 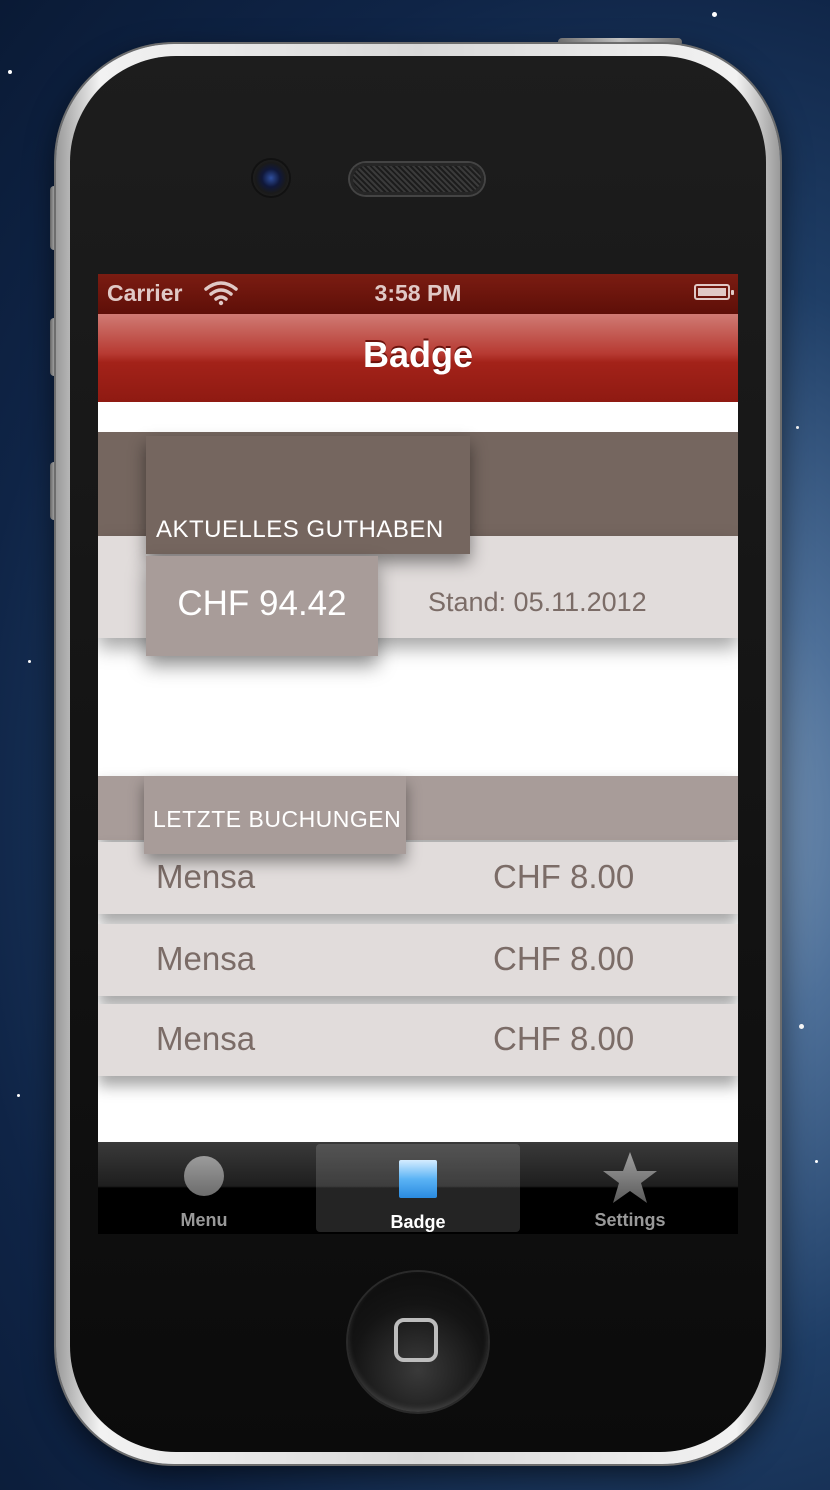 What do you see at coordinates (418, 354) in the screenshot?
I see `page-title: Badge` at bounding box center [418, 354].